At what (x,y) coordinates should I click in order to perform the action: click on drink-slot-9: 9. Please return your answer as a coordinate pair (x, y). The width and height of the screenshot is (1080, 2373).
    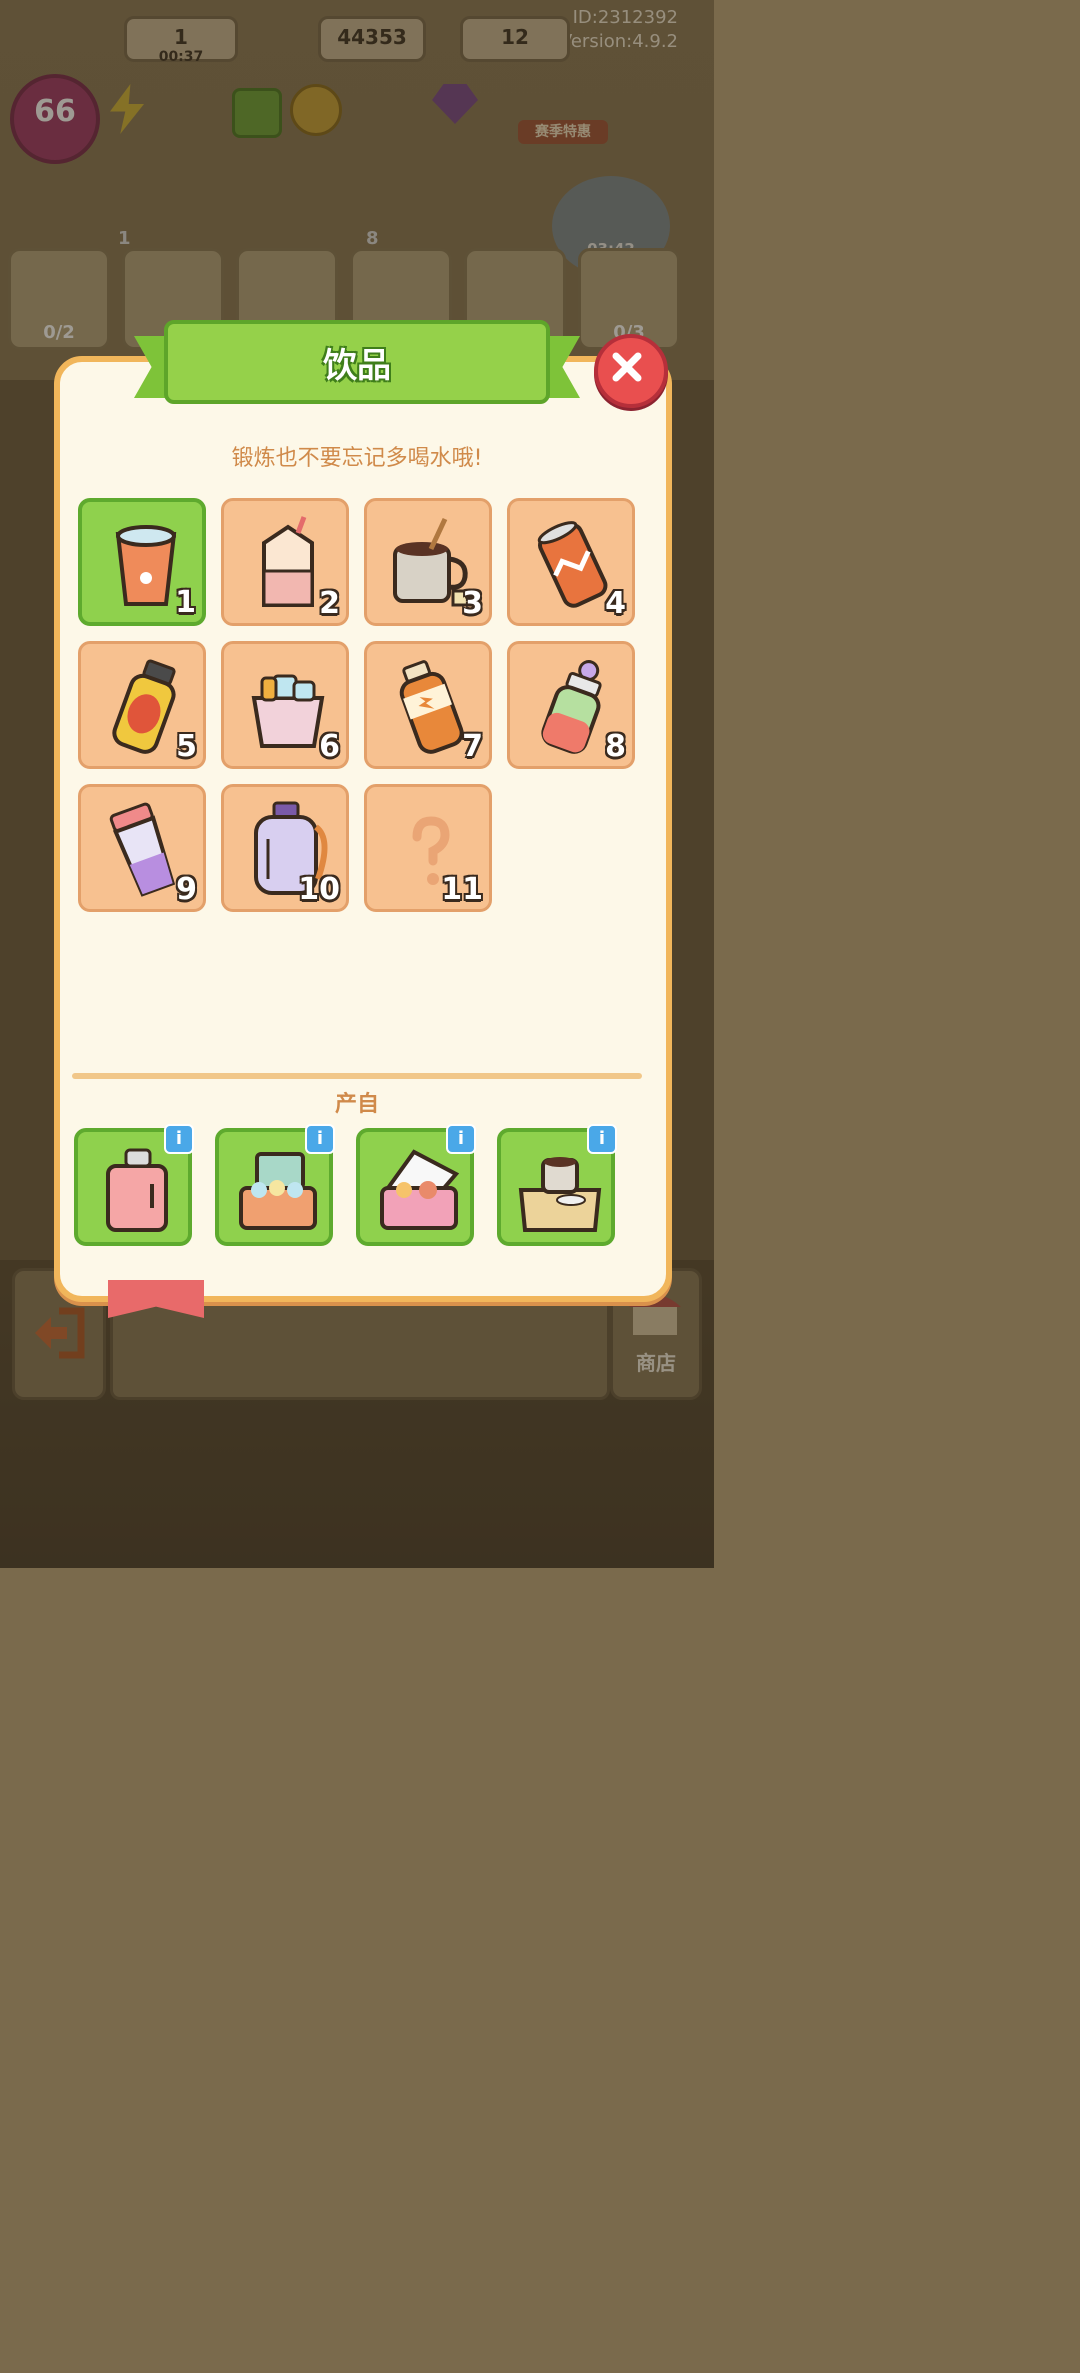
    Looking at the image, I should click on (142, 848).